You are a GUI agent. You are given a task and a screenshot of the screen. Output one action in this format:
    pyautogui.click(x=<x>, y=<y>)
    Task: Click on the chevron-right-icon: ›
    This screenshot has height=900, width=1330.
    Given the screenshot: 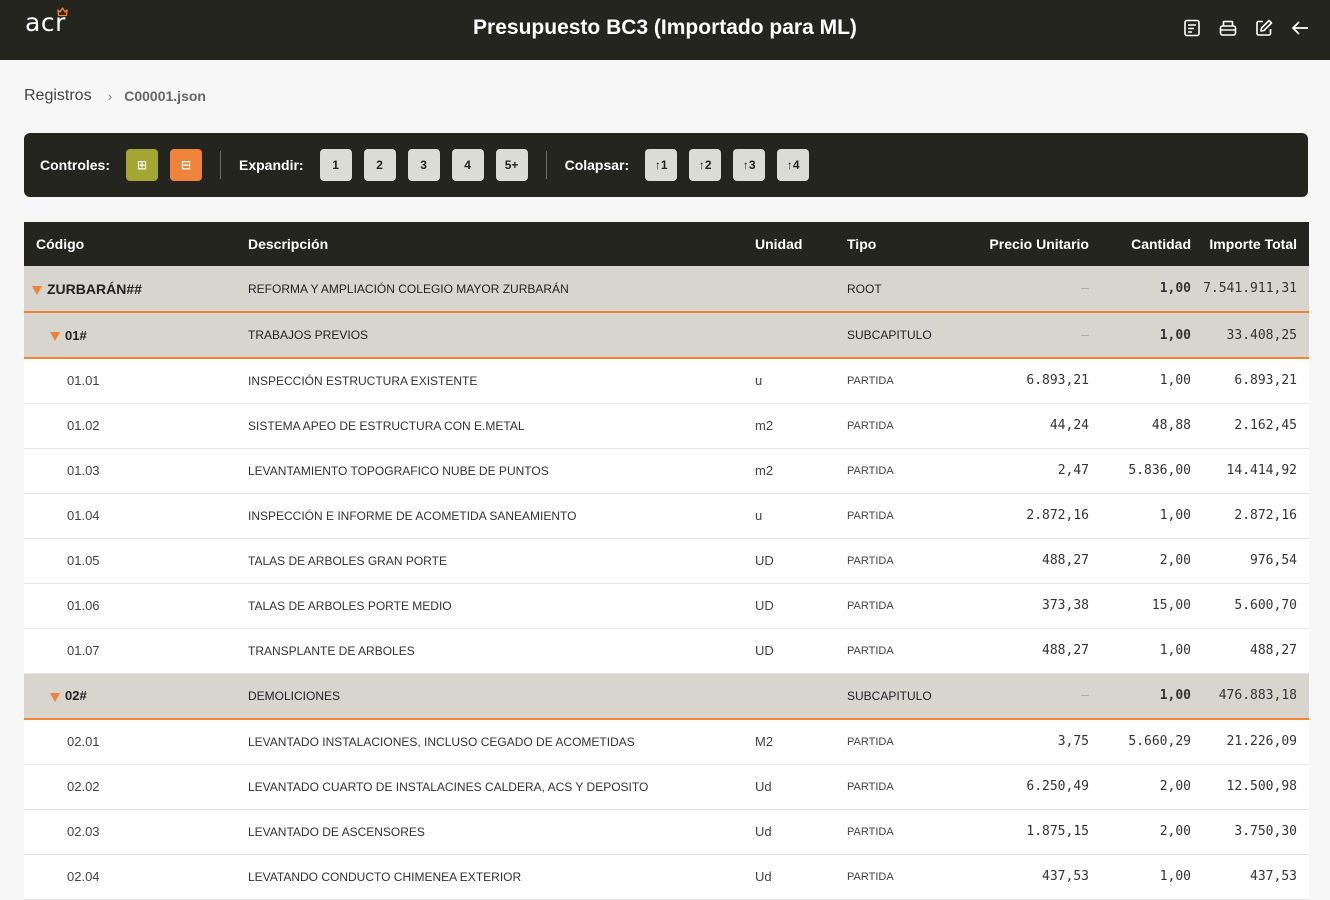 What is the action you would take?
    pyautogui.click(x=110, y=96)
    